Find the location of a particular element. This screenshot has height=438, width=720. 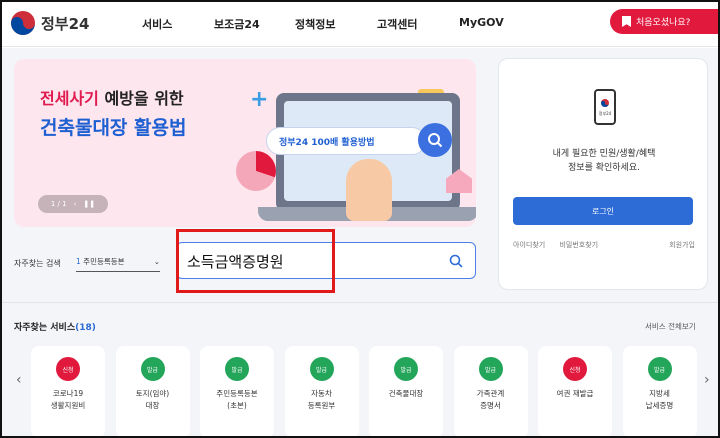

search-icon is located at coordinates (456, 261).